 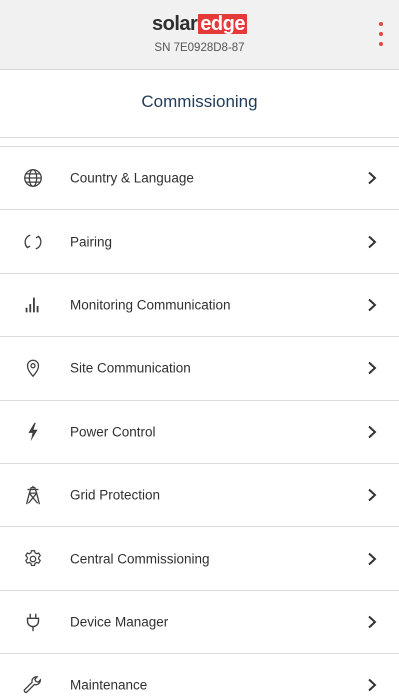 I want to click on solaredge-logo: solar edge, so click(x=199, y=24).